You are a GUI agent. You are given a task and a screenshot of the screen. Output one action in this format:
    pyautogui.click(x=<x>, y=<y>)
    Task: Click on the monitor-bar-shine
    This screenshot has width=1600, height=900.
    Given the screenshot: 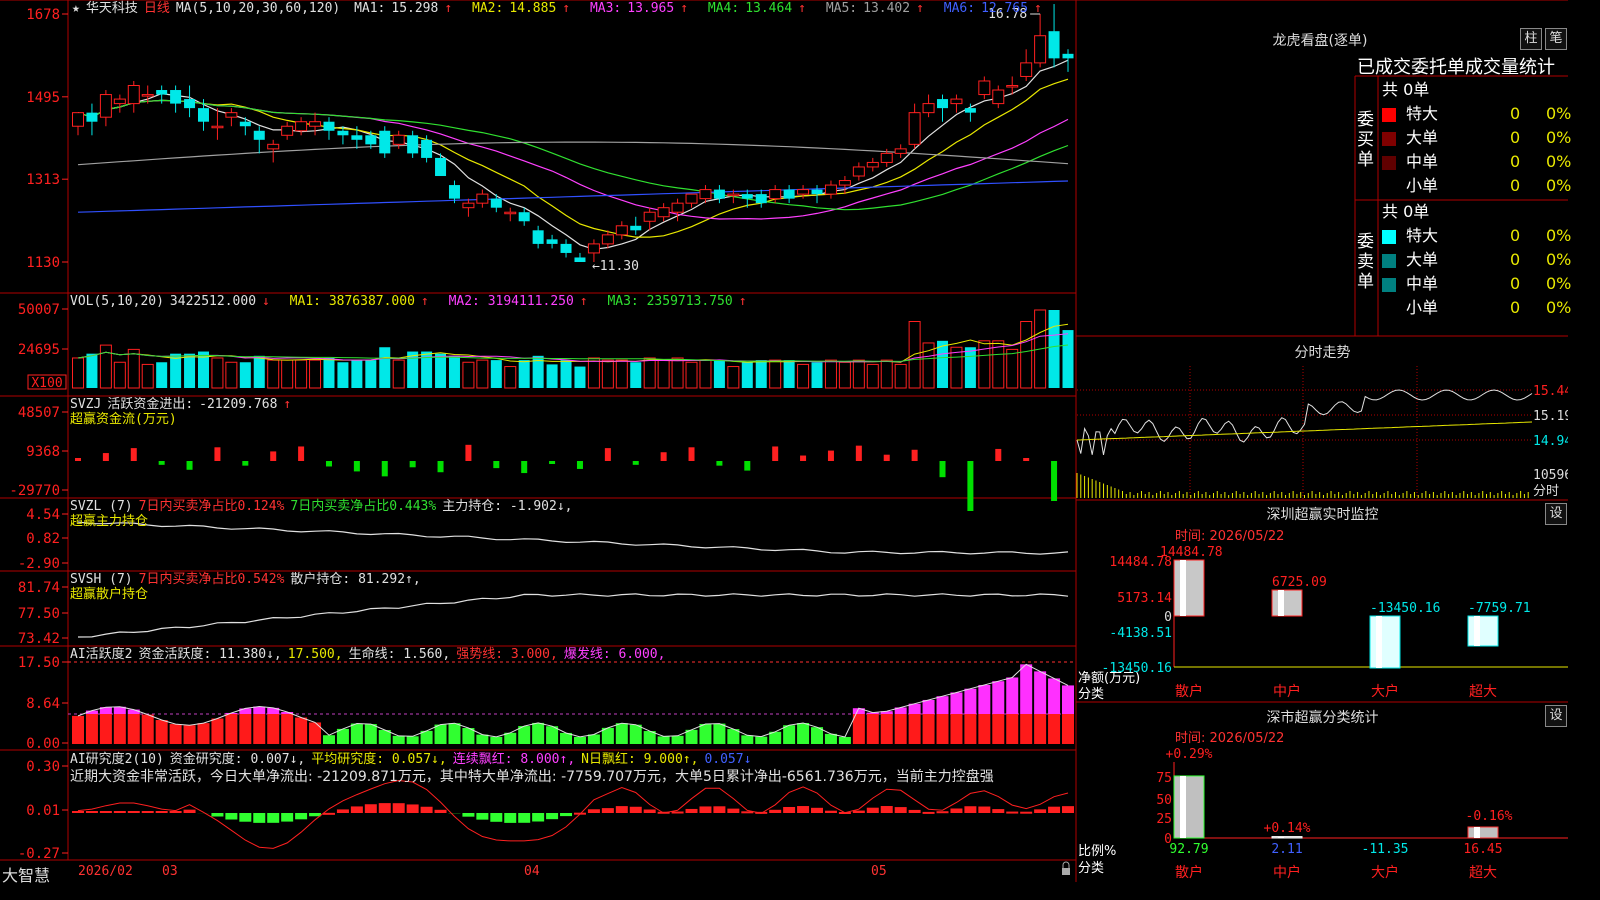 What is the action you would take?
    pyautogui.click(x=1477, y=631)
    